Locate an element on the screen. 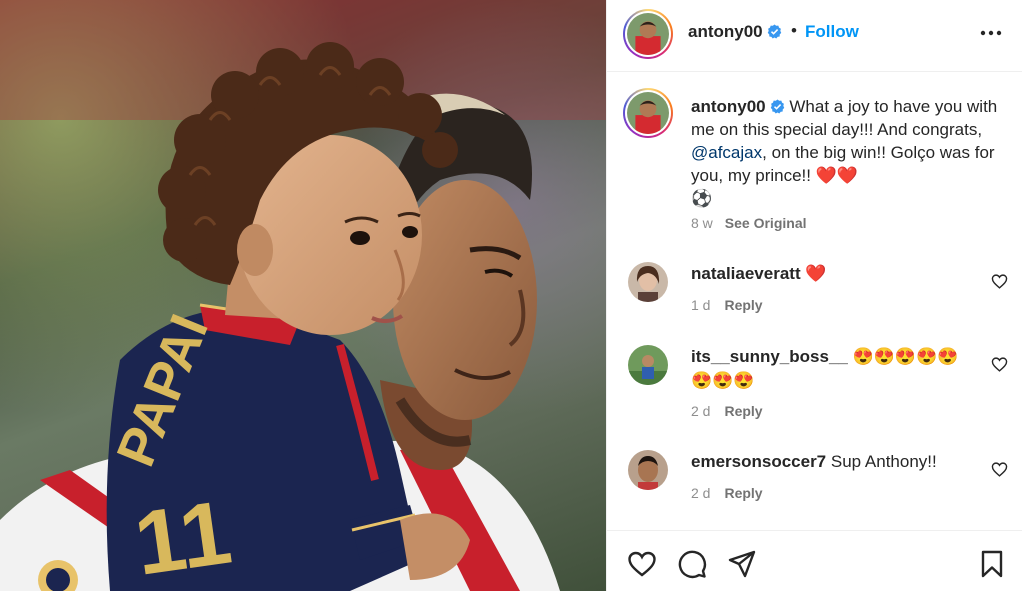 This screenshot has width=1022, height=591. comment-emoji: ❤️ is located at coordinates (816, 273).